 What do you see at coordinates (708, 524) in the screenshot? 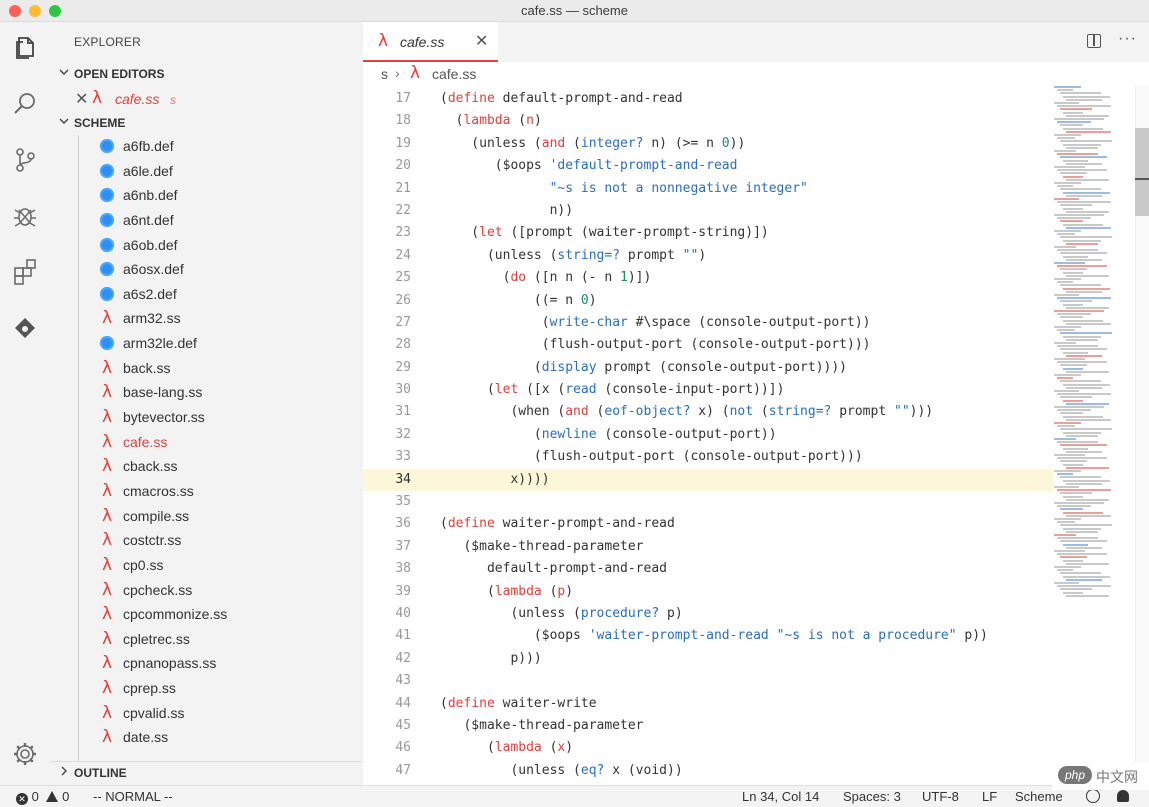
I see `code-line: 36 (define waiter-prompt-and-read` at bounding box center [708, 524].